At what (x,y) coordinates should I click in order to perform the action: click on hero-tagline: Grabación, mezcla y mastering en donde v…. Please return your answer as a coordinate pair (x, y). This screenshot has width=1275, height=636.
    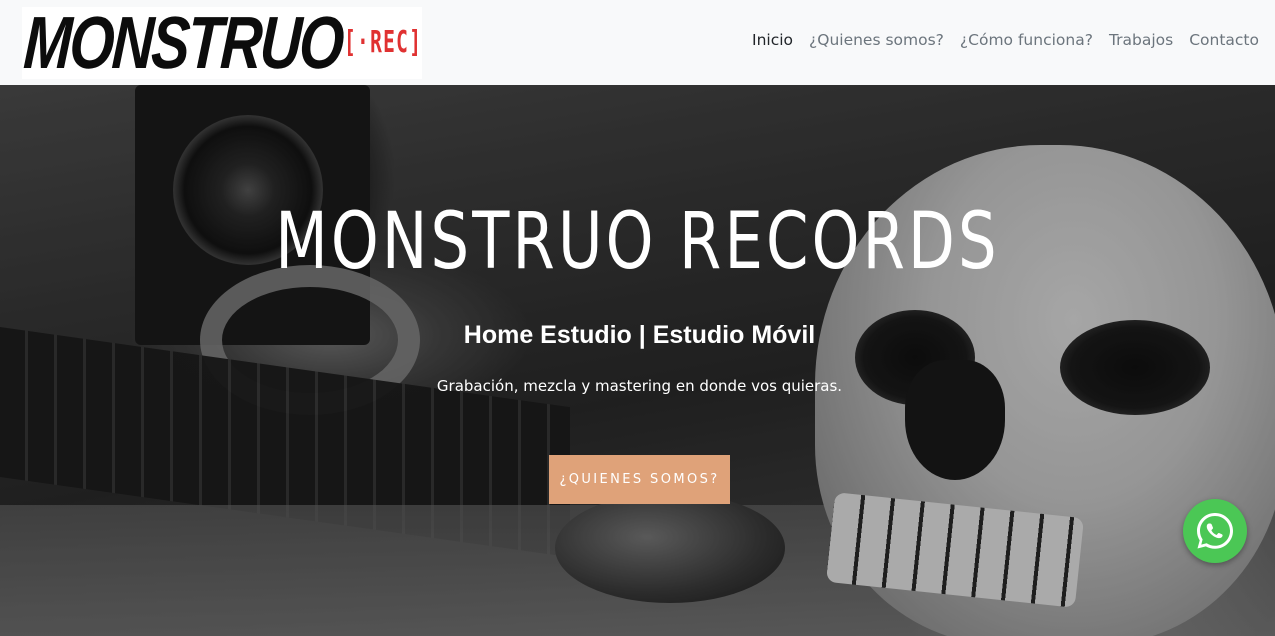
    Looking at the image, I should click on (639, 386).